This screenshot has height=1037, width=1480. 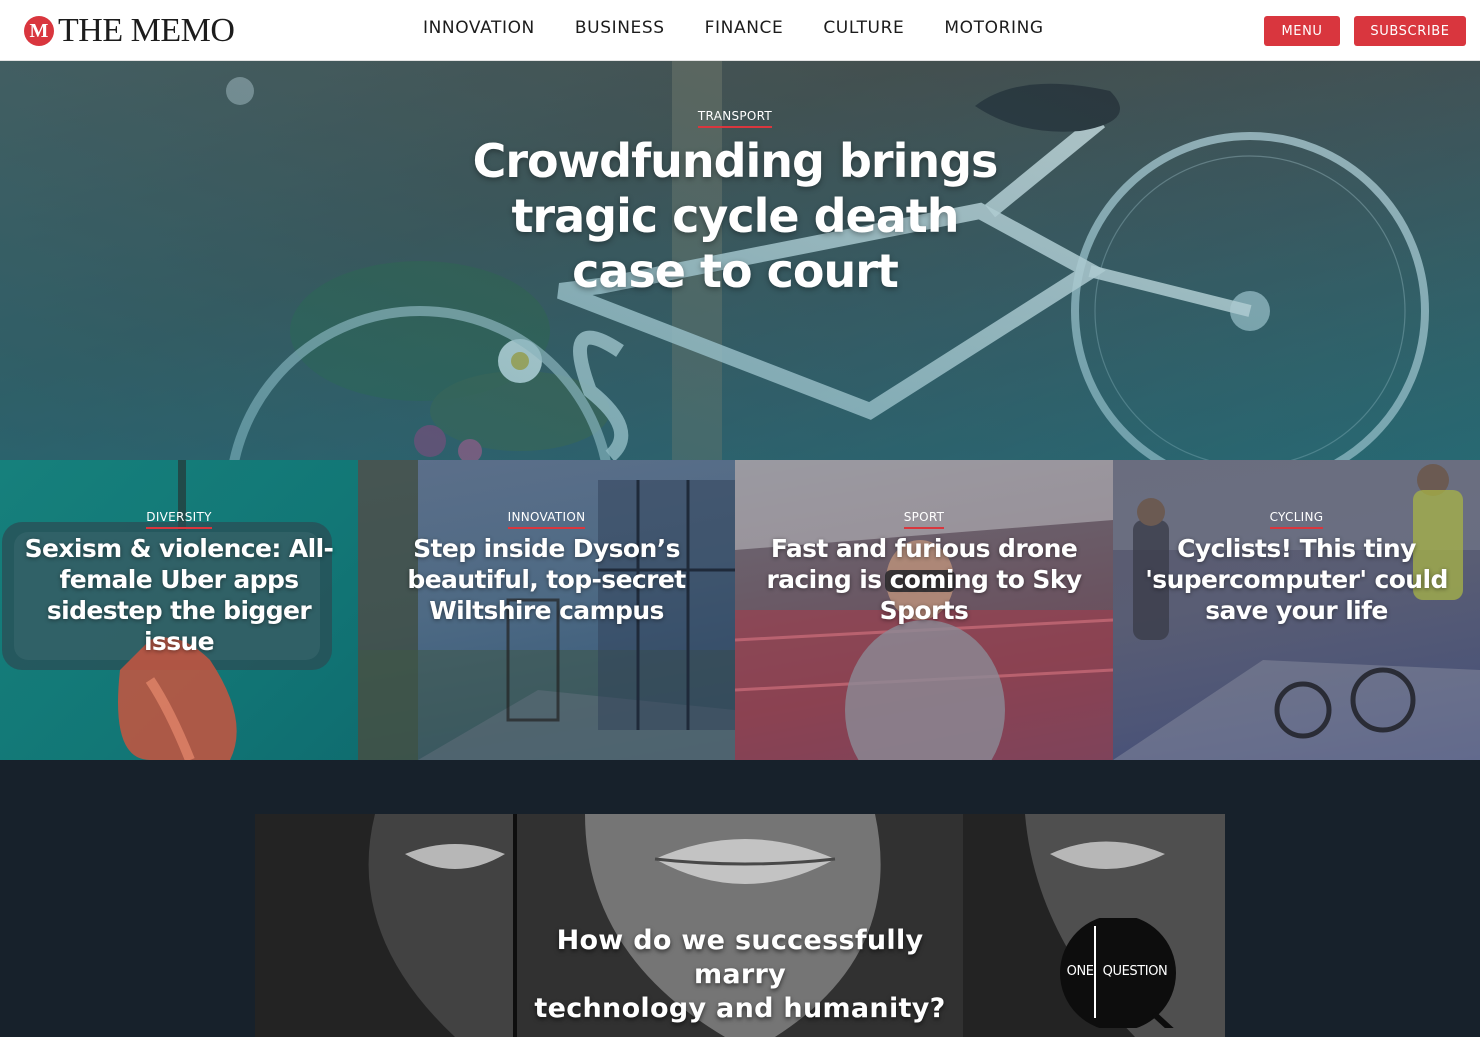 I want to click on hero-category-label: TRANSPORT, so click(x=735, y=118).